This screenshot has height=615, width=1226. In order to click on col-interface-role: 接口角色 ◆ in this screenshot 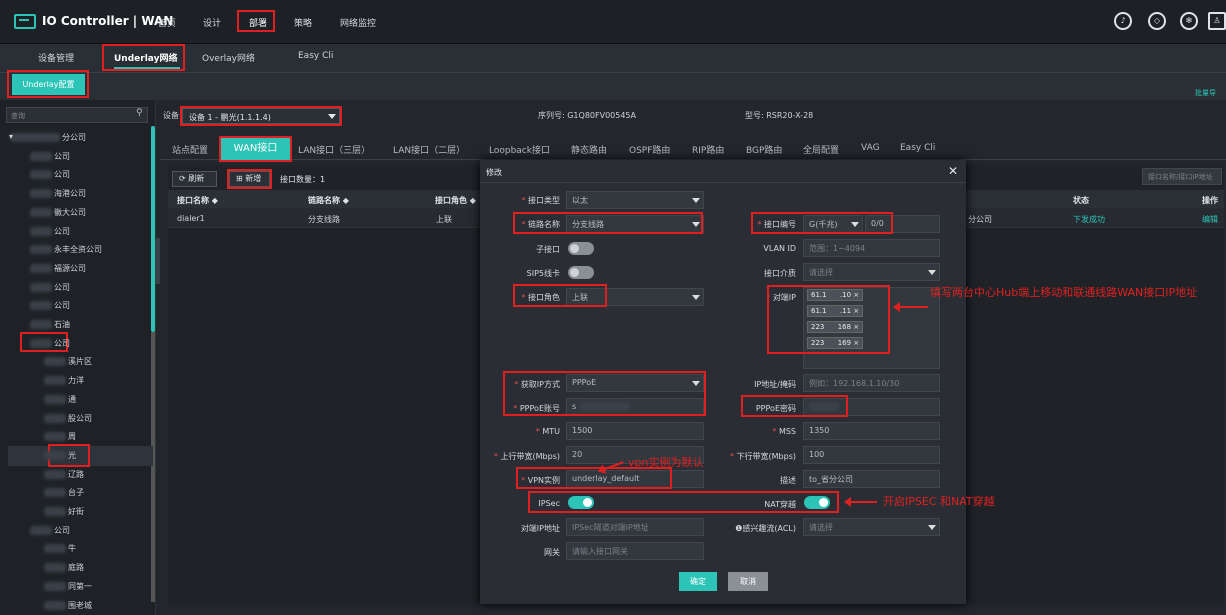, I will do `click(455, 200)`.